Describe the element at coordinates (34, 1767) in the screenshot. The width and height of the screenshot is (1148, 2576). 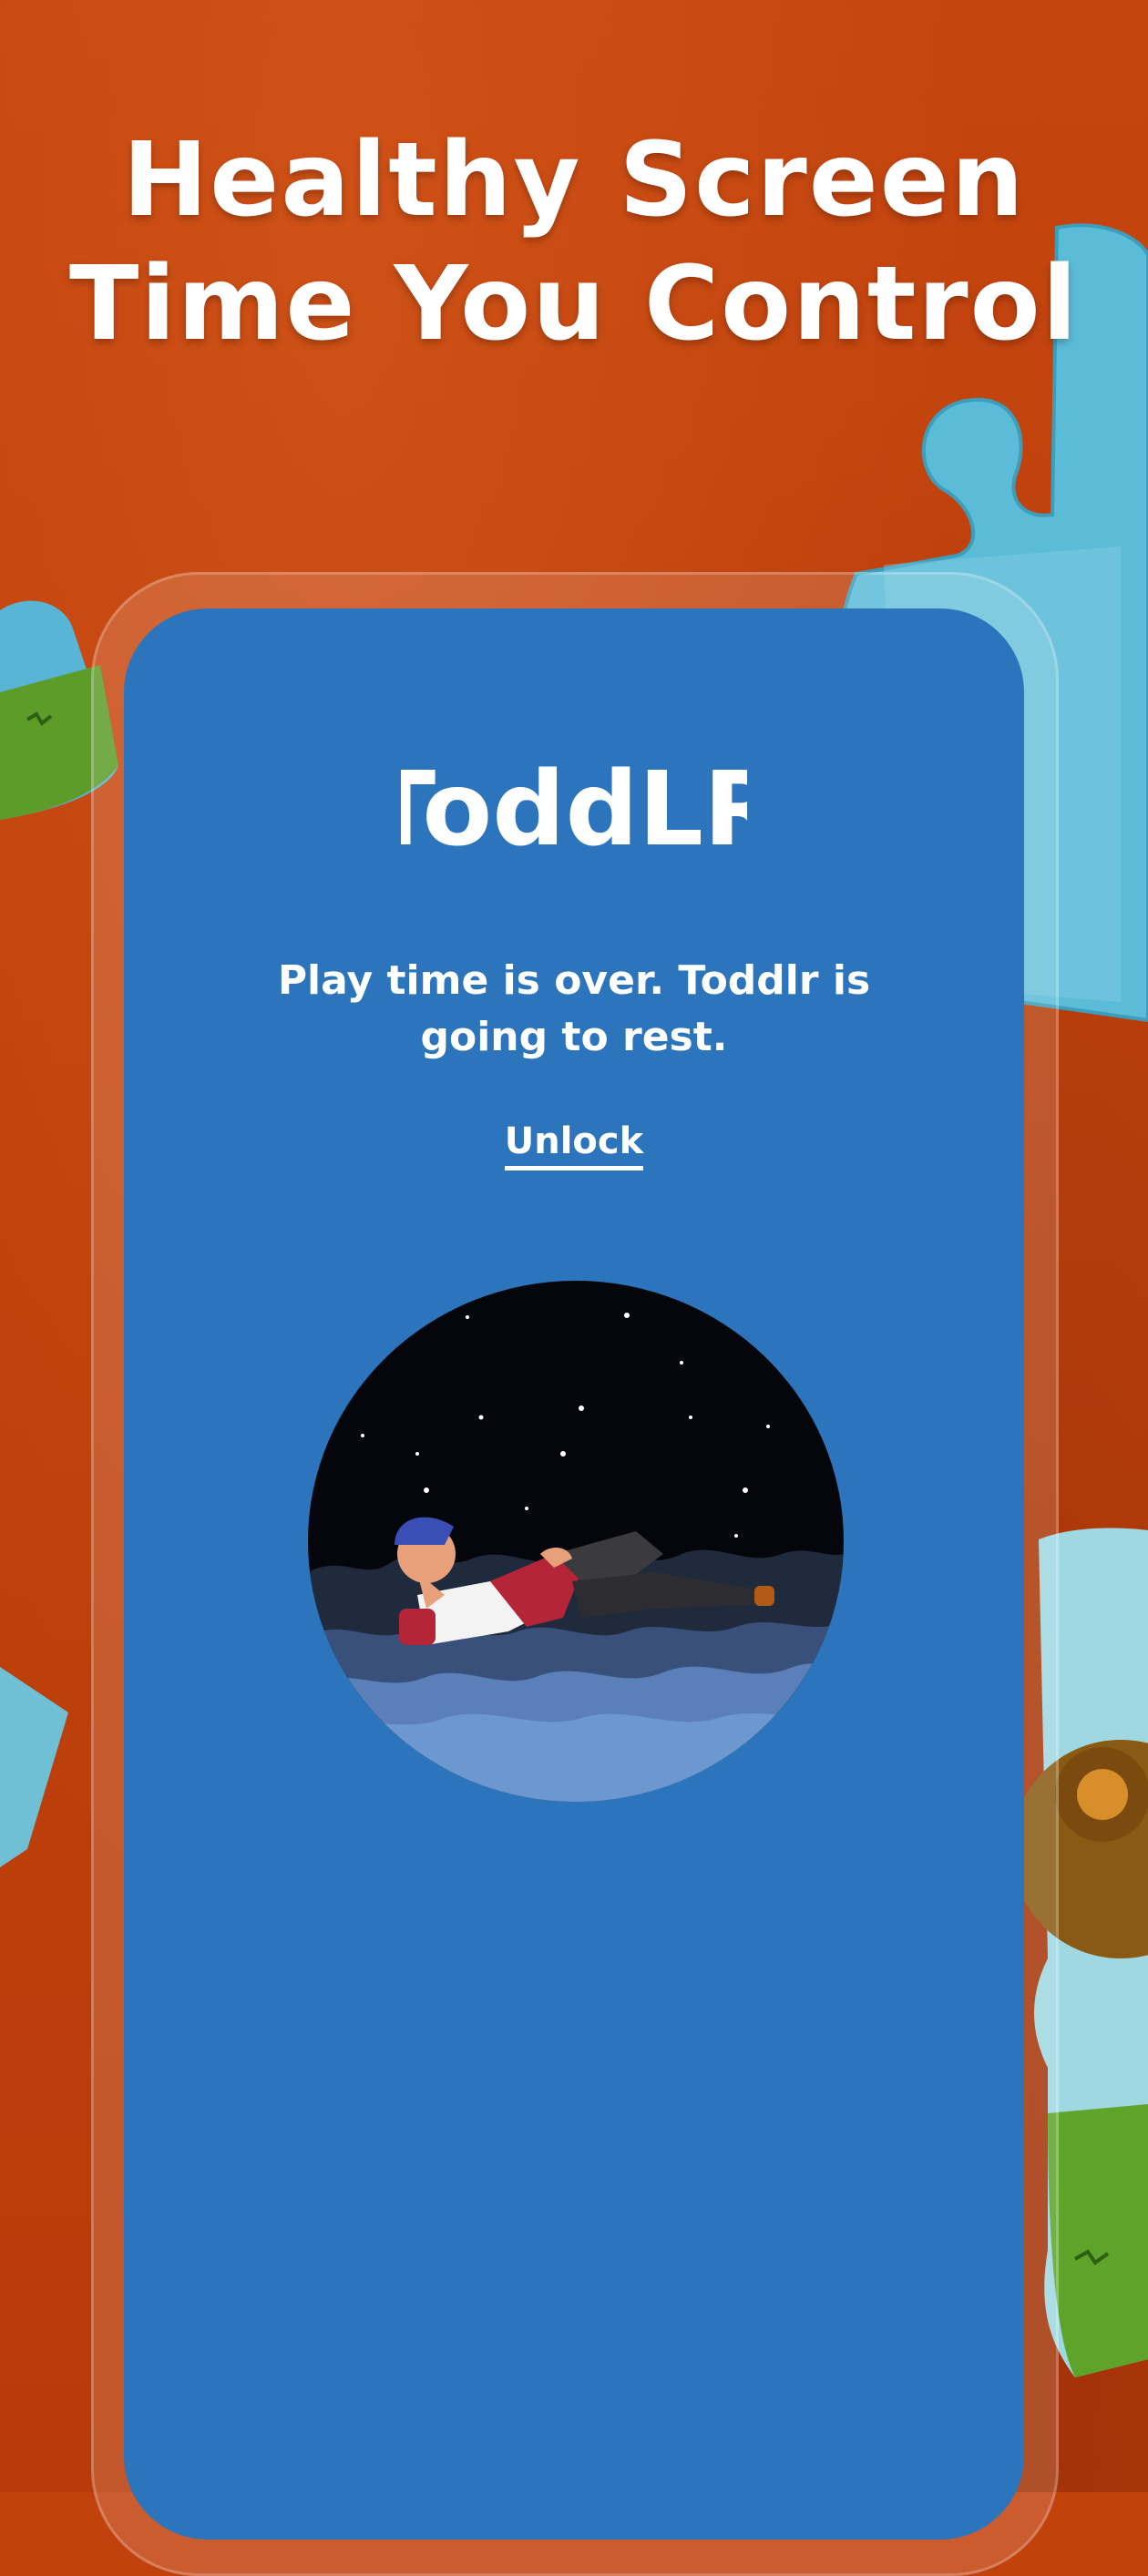
I see `puzzle-piece-left-lower-decoration` at that location.